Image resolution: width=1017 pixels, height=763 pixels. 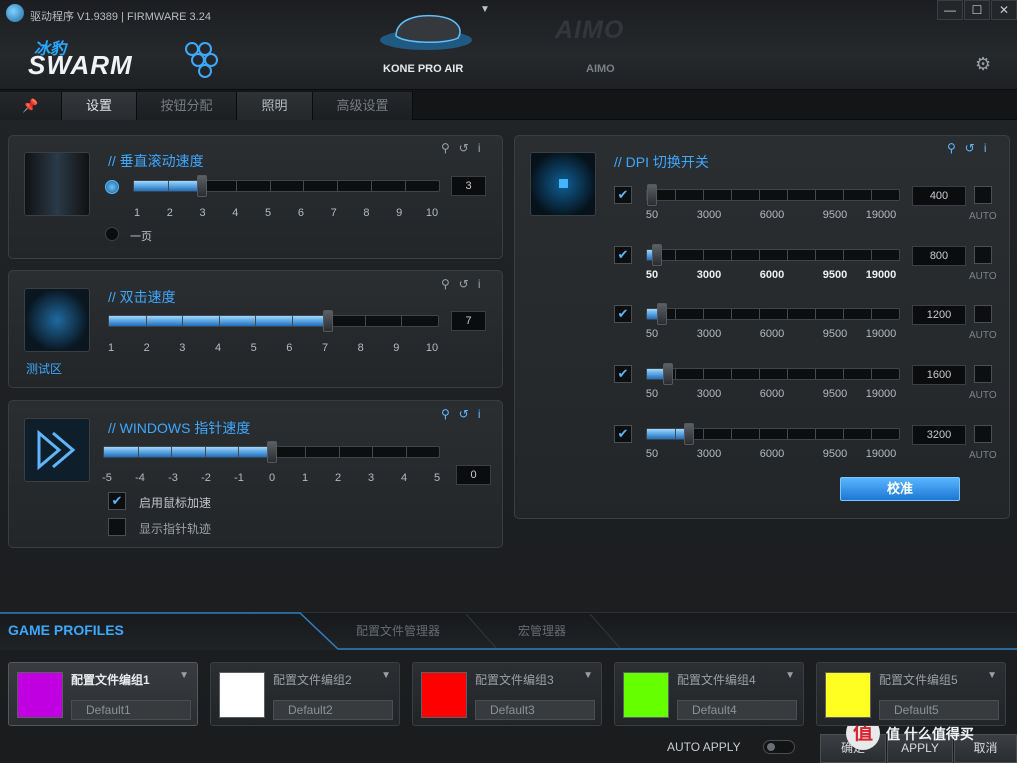 I want to click on device-name-aimo: AIMO, so click(x=600, y=69).